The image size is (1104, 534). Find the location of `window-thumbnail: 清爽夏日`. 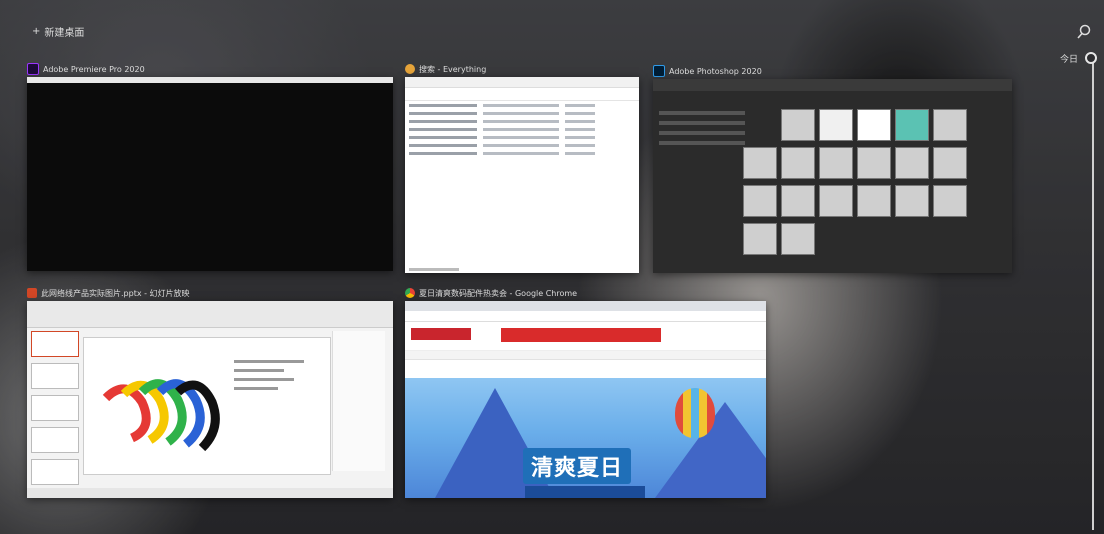

window-thumbnail: 清爽夏日 is located at coordinates (585, 399).